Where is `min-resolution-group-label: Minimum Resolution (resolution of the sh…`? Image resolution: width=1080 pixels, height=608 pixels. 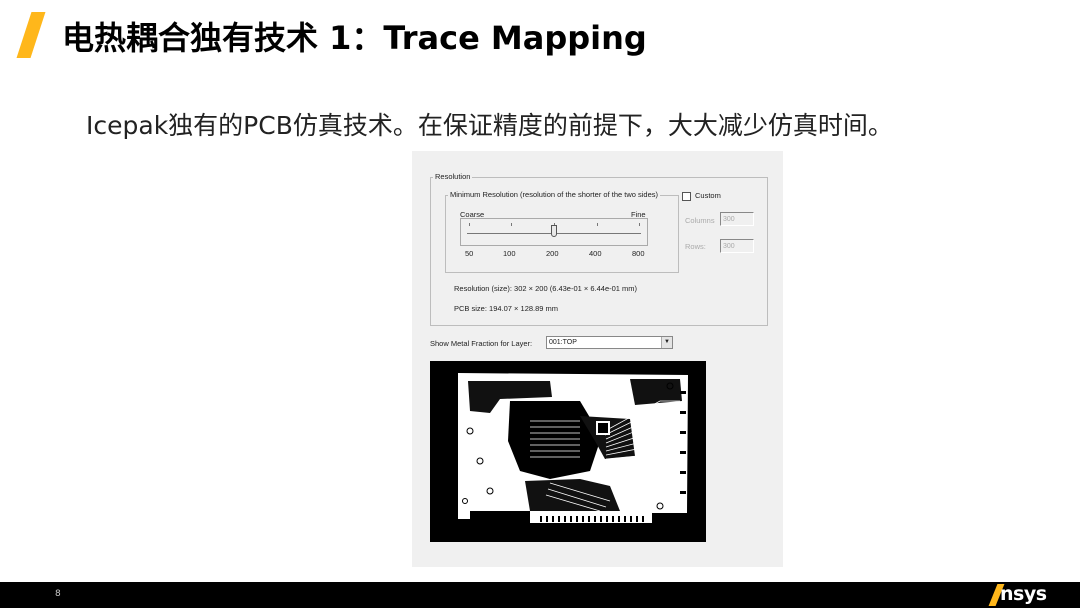 min-resolution-group-label: Minimum Resolution (resolution of the sh… is located at coordinates (554, 195).